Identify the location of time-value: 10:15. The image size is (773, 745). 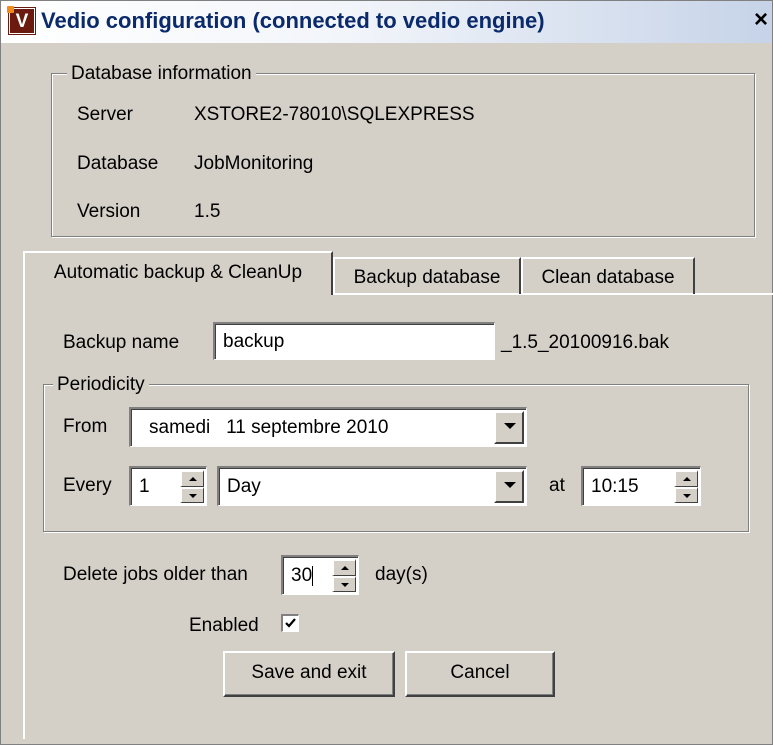
(615, 486).